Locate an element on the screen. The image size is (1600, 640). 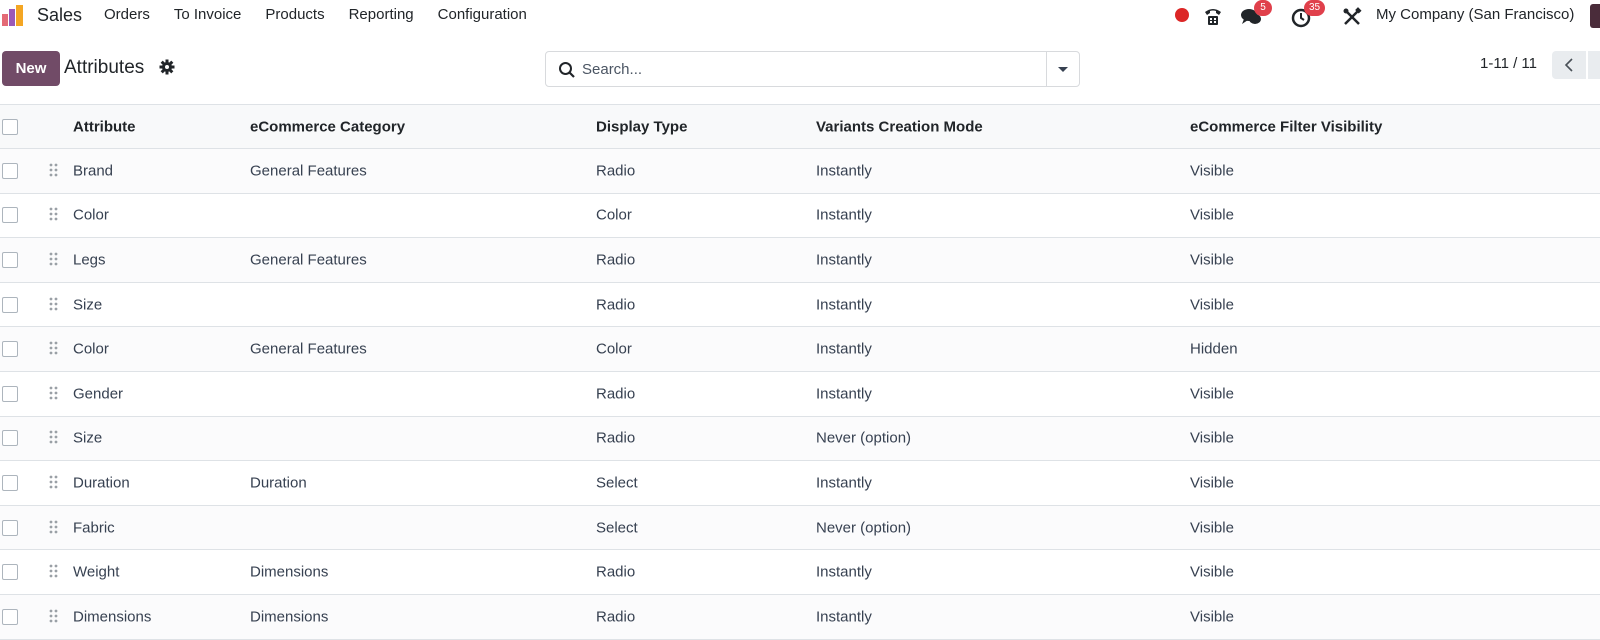
cell-filter-visibility: Hidden is located at coordinates (1214, 349).